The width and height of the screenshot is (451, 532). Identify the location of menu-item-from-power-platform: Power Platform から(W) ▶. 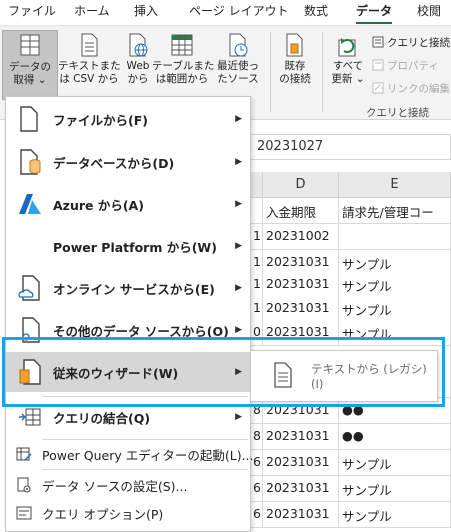
(128, 246).